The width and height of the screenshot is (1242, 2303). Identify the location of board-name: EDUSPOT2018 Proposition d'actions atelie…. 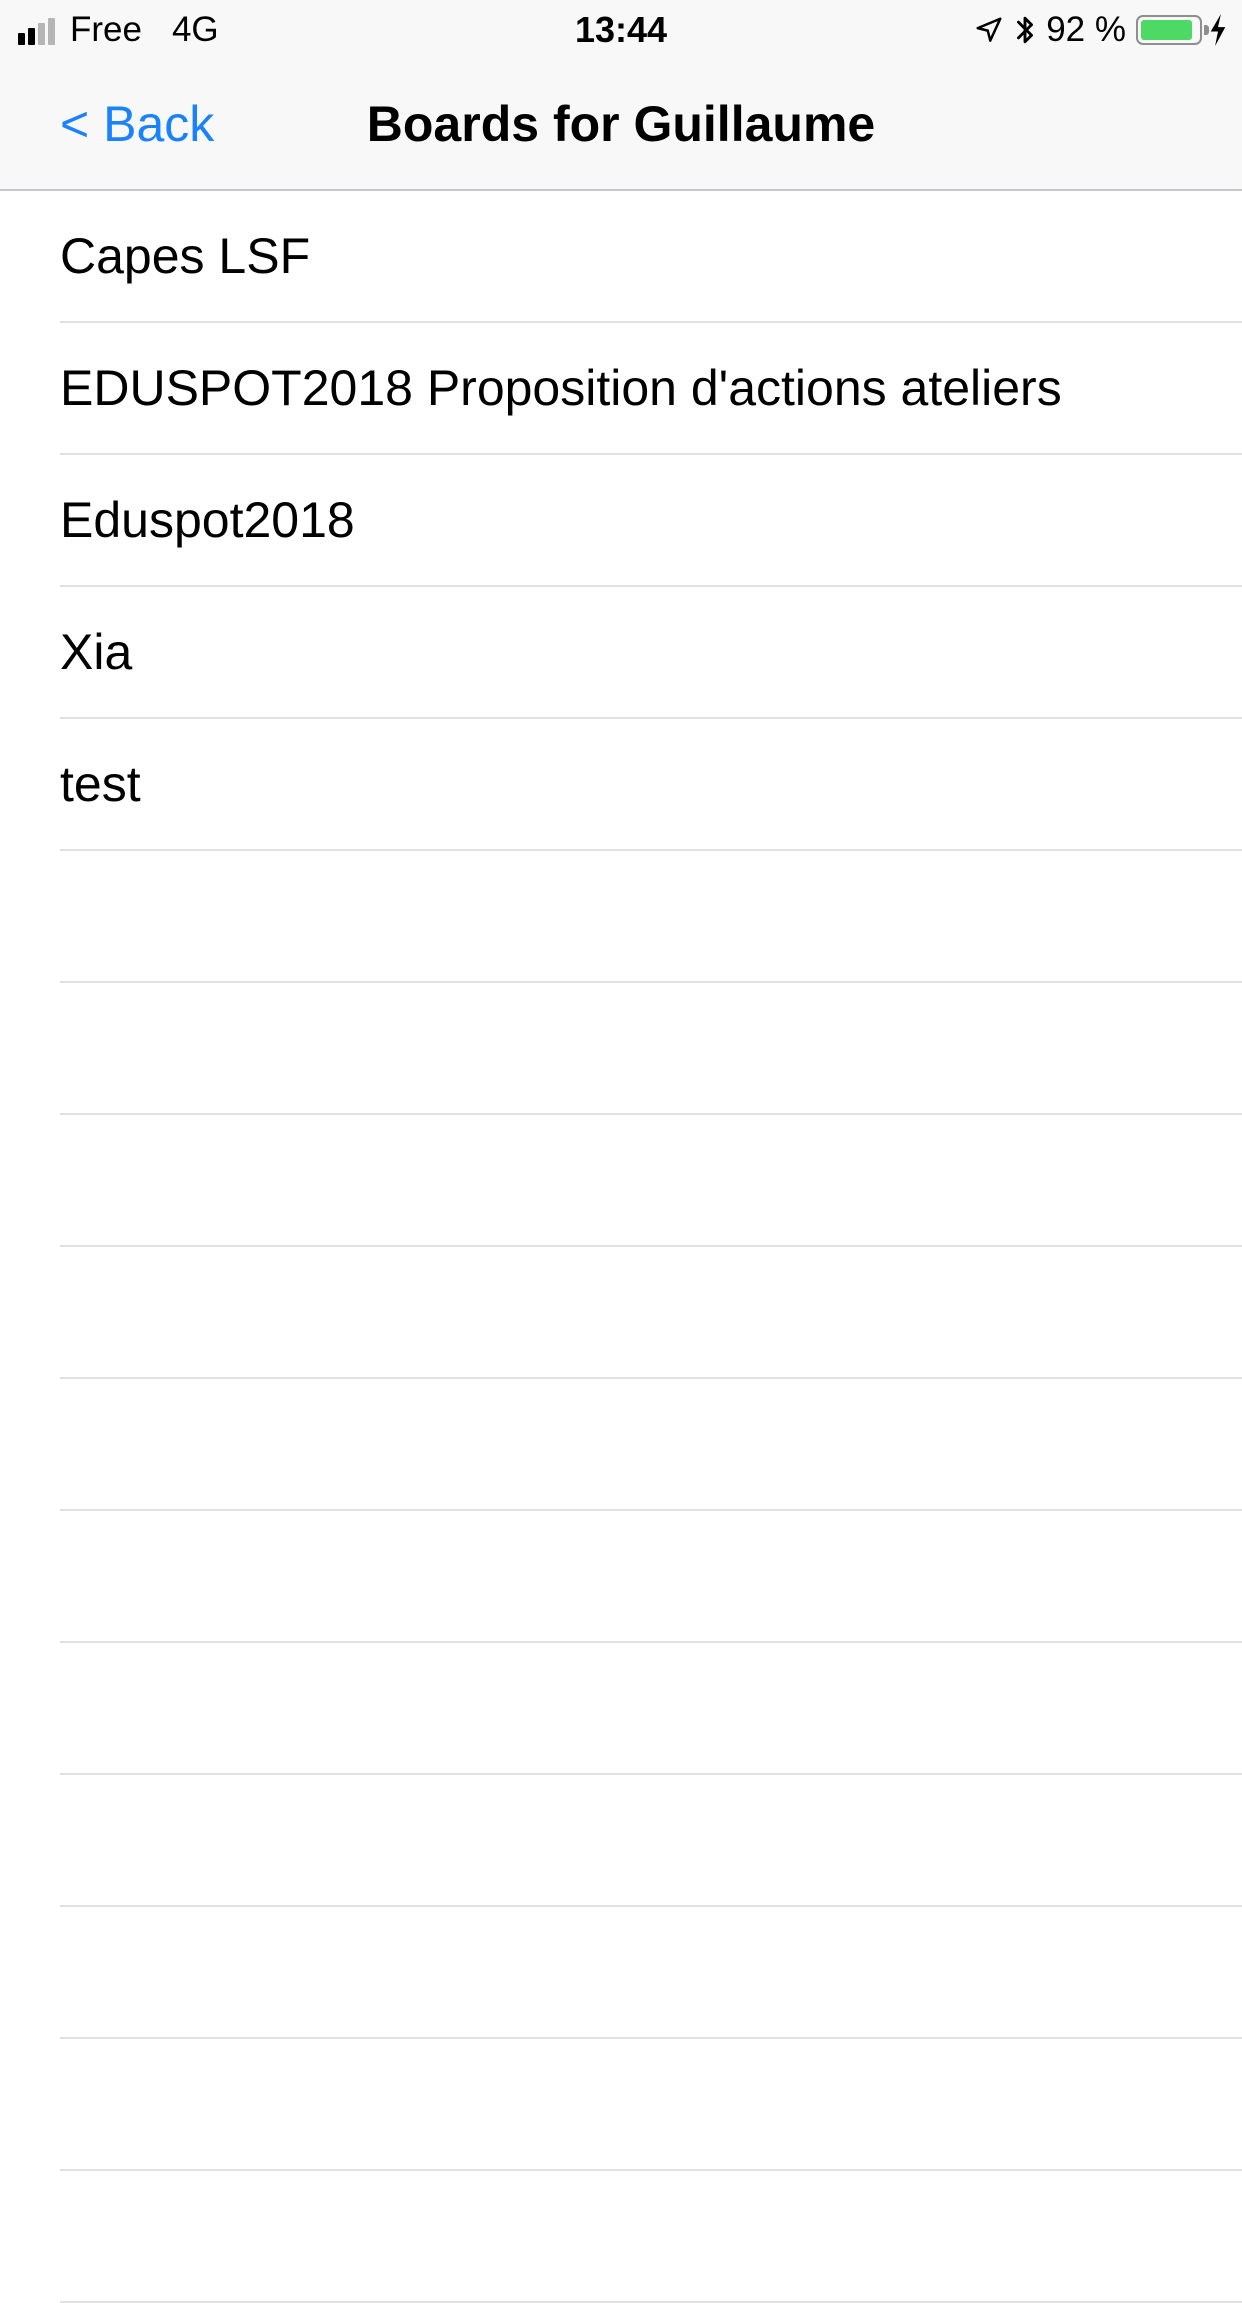
(561, 388).